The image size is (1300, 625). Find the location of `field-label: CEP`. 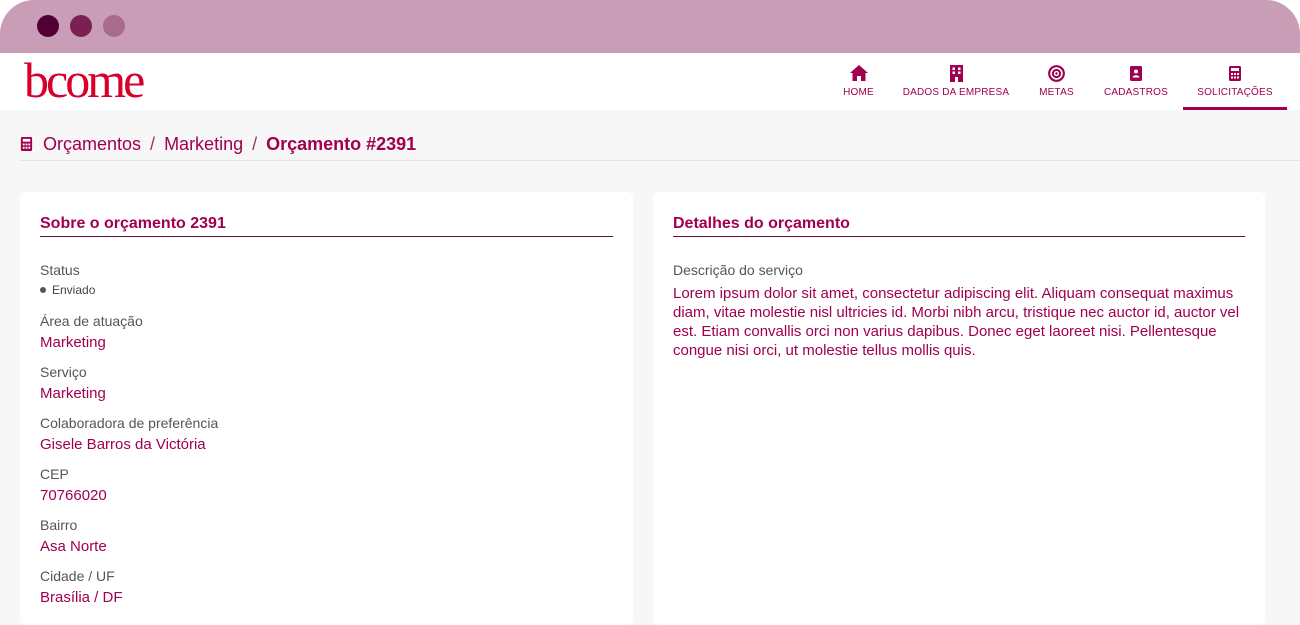

field-label: CEP is located at coordinates (54, 474).